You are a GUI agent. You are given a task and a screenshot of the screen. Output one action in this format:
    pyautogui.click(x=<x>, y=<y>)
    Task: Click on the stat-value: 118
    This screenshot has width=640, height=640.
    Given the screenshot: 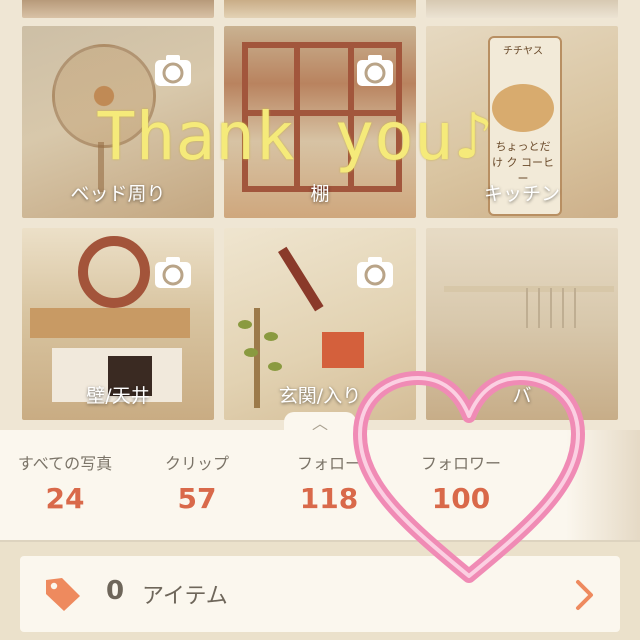 What is the action you would take?
    pyautogui.click(x=329, y=498)
    